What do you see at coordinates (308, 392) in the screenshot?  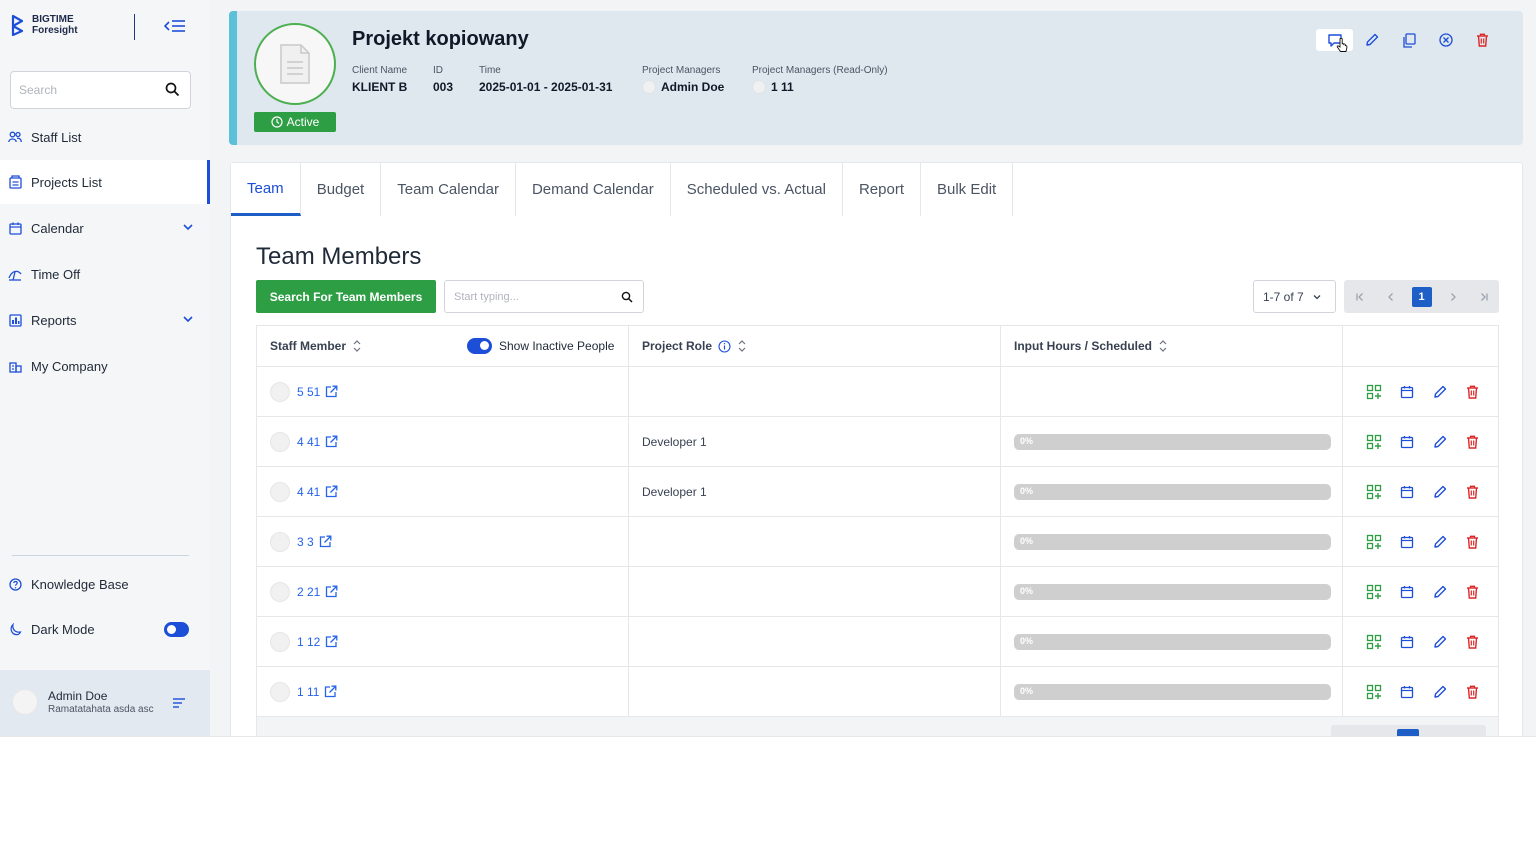 I see `staff-member-link: 5 51` at bounding box center [308, 392].